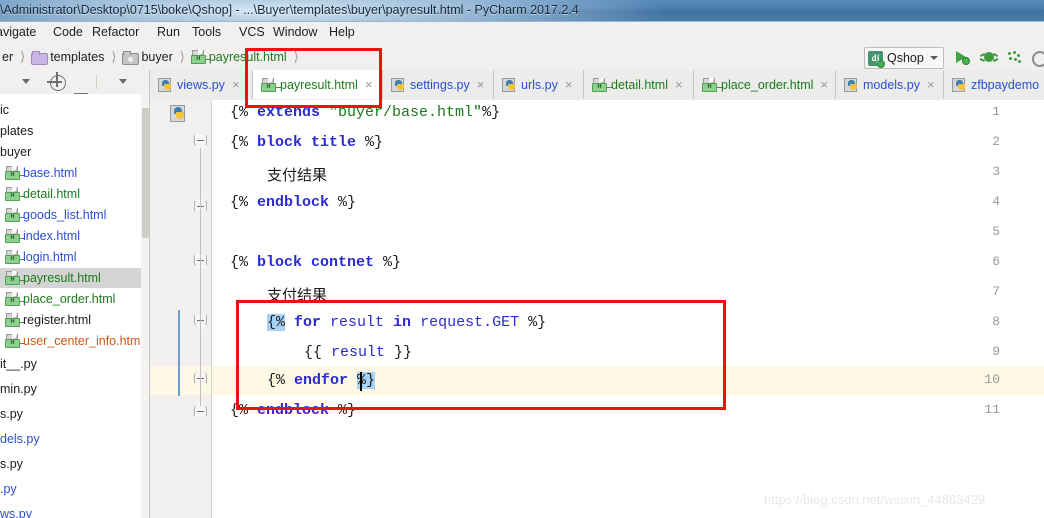 This screenshot has height=518, width=1044. I want to click on code-line-4: {% endblock %}, so click(293, 202).